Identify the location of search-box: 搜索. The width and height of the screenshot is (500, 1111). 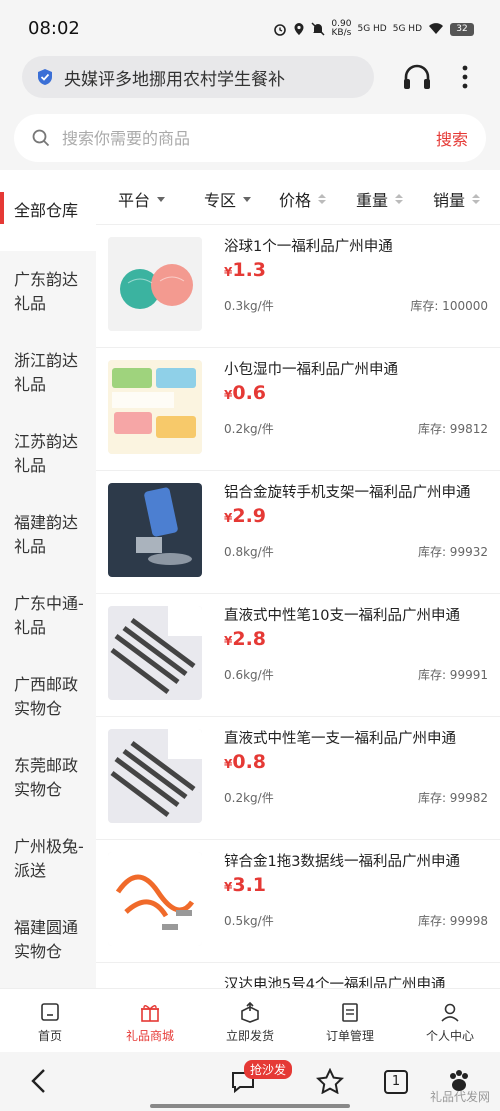
(250, 138).